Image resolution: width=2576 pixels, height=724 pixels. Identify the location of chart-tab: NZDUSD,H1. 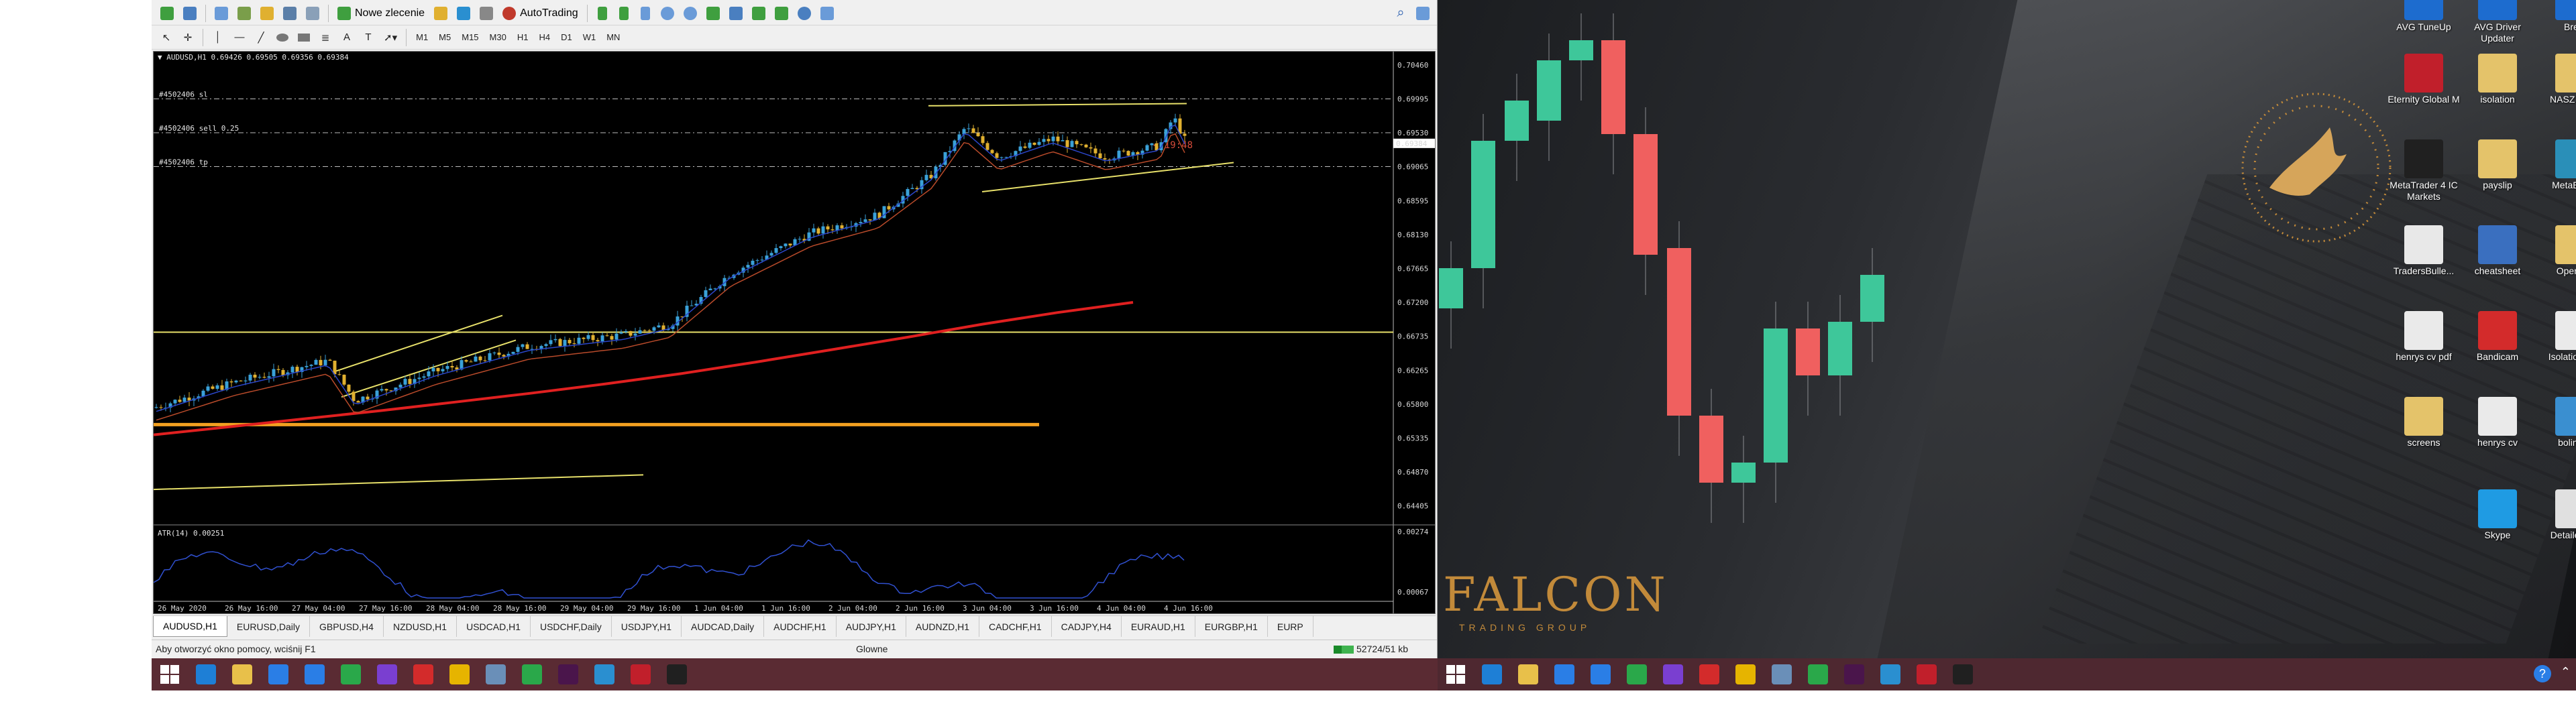
(421, 626).